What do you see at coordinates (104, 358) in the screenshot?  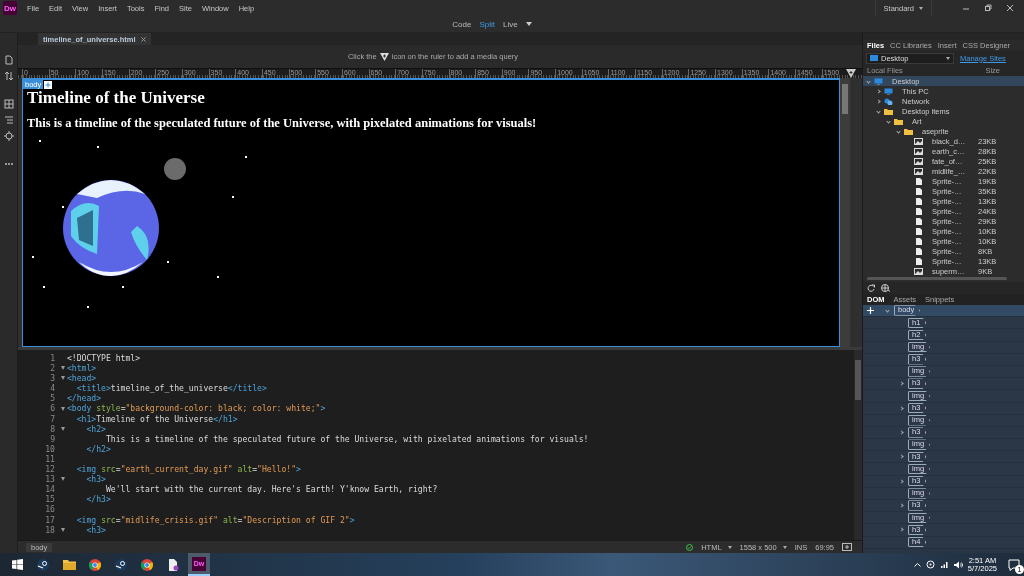 I see `code-line: <!DOCTYPE html>` at bounding box center [104, 358].